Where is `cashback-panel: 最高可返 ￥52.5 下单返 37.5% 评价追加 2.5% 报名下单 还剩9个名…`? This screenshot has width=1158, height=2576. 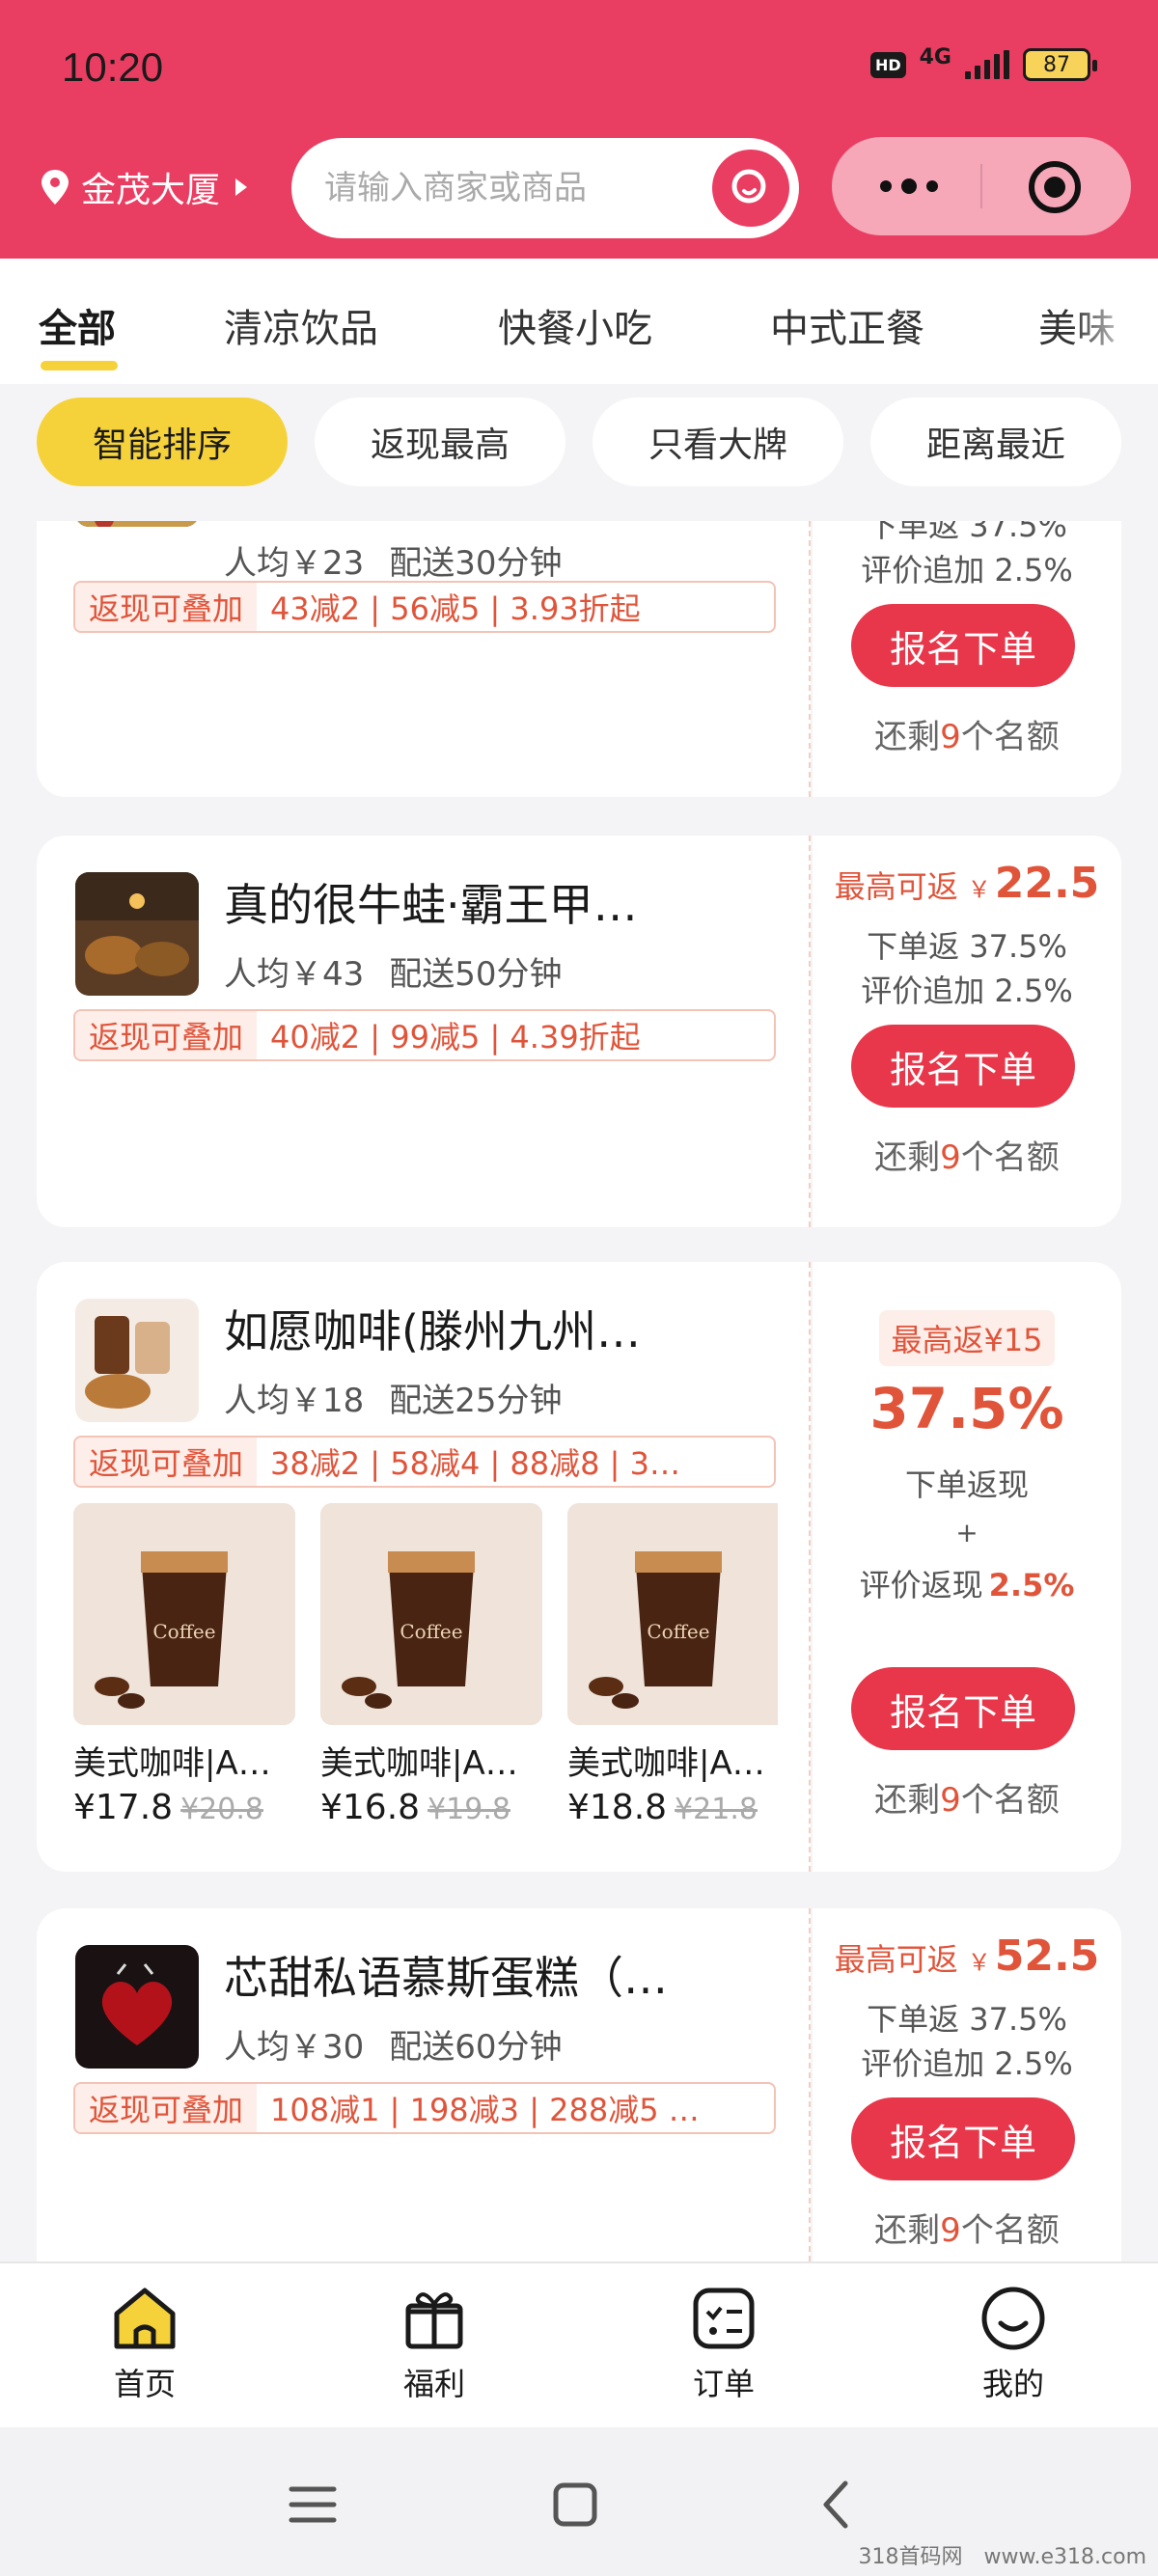 cashback-panel: 最高可返 ￥52.5 下单返 37.5% 评价追加 2.5% 报名下单 还剩9个名… is located at coordinates (967, 2084).